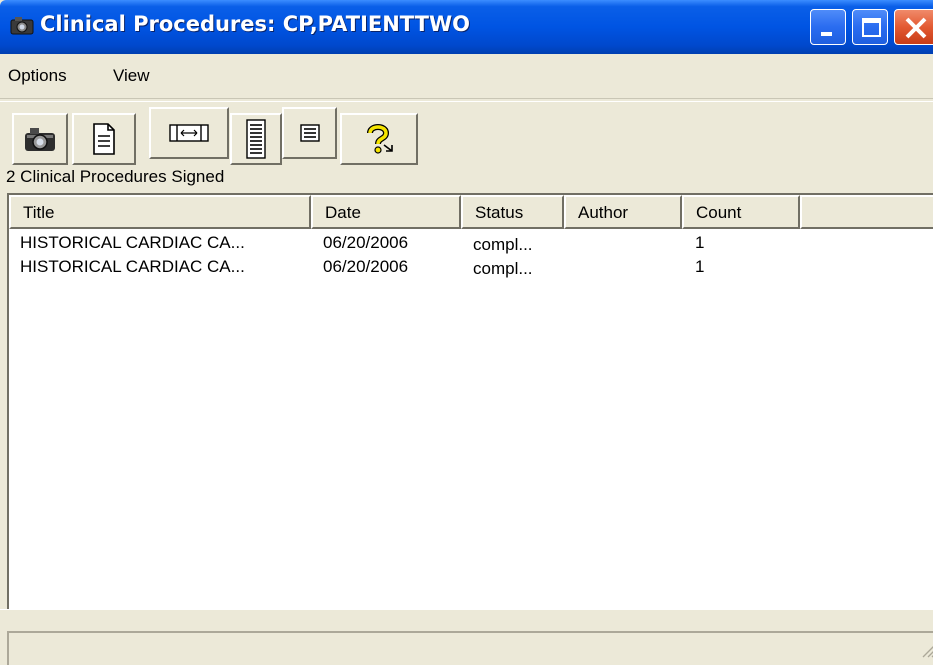 The image size is (933, 665). I want to click on column-header-date: Date, so click(386, 212).